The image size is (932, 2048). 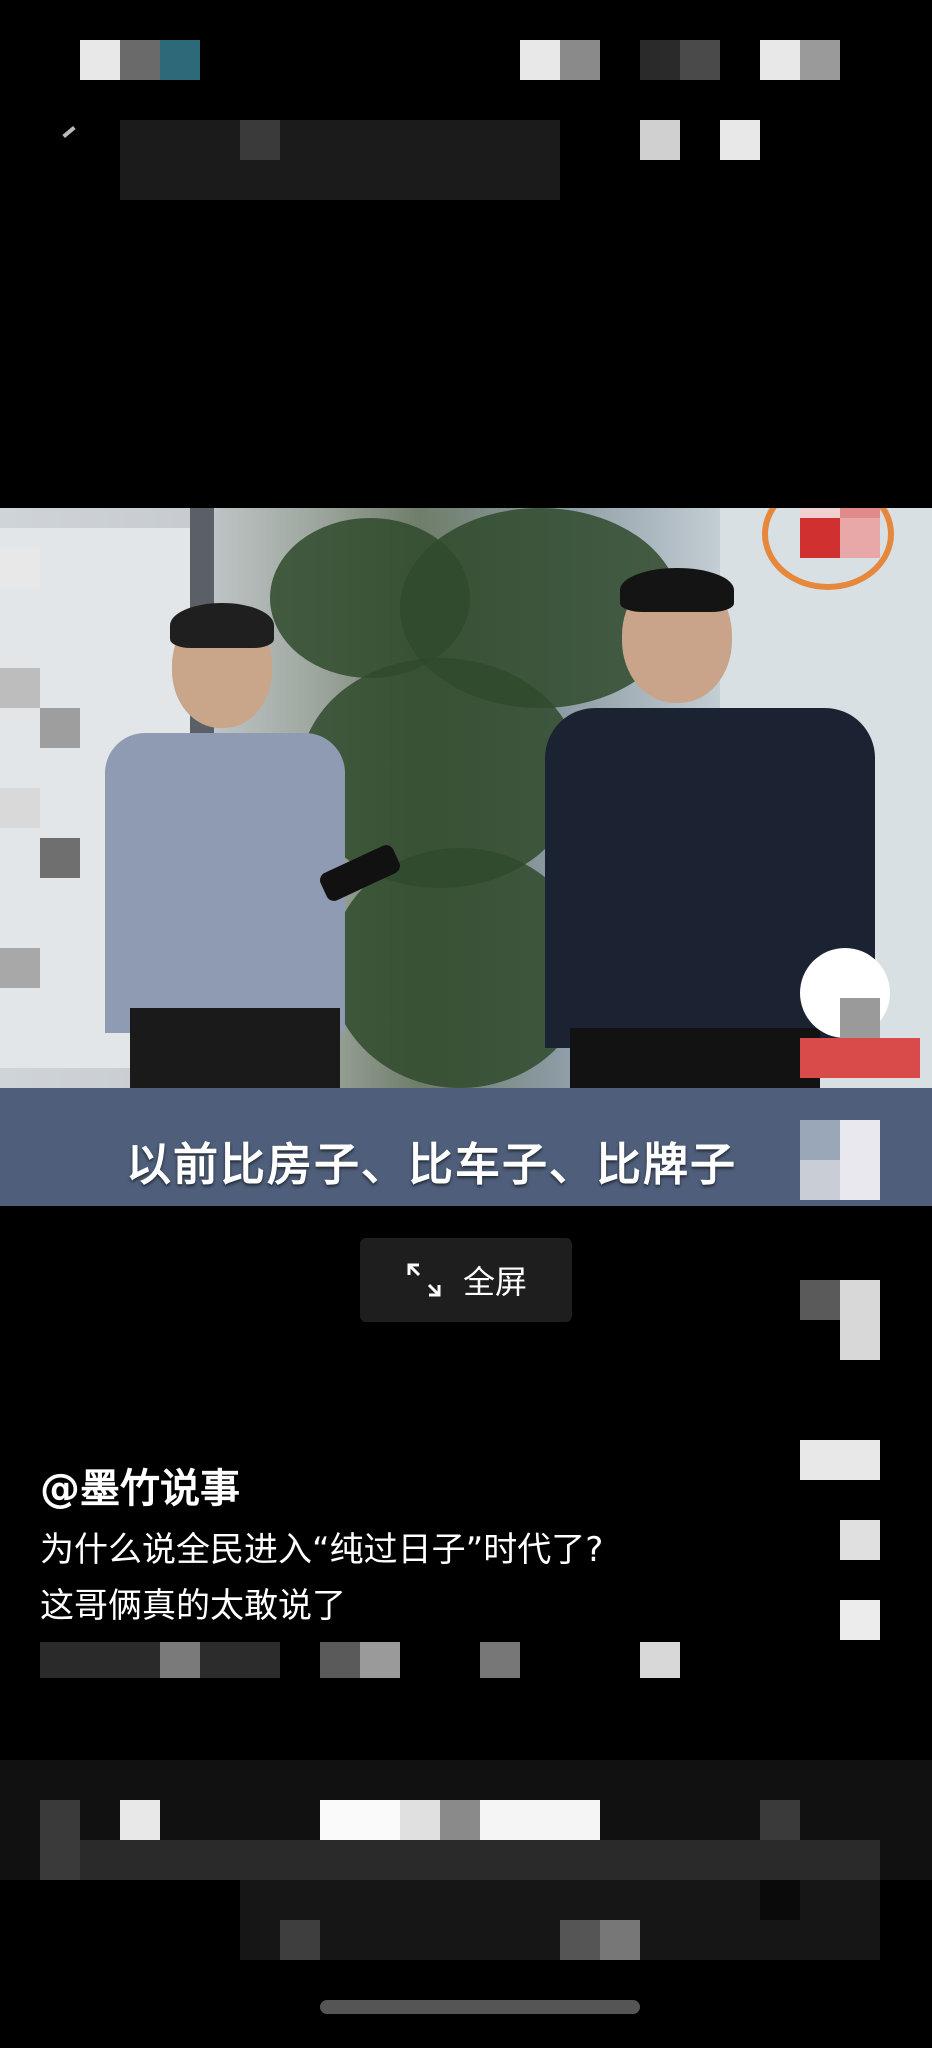 What do you see at coordinates (494, 1282) in the screenshot?
I see `fullscreen-label: 全屏` at bounding box center [494, 1282].